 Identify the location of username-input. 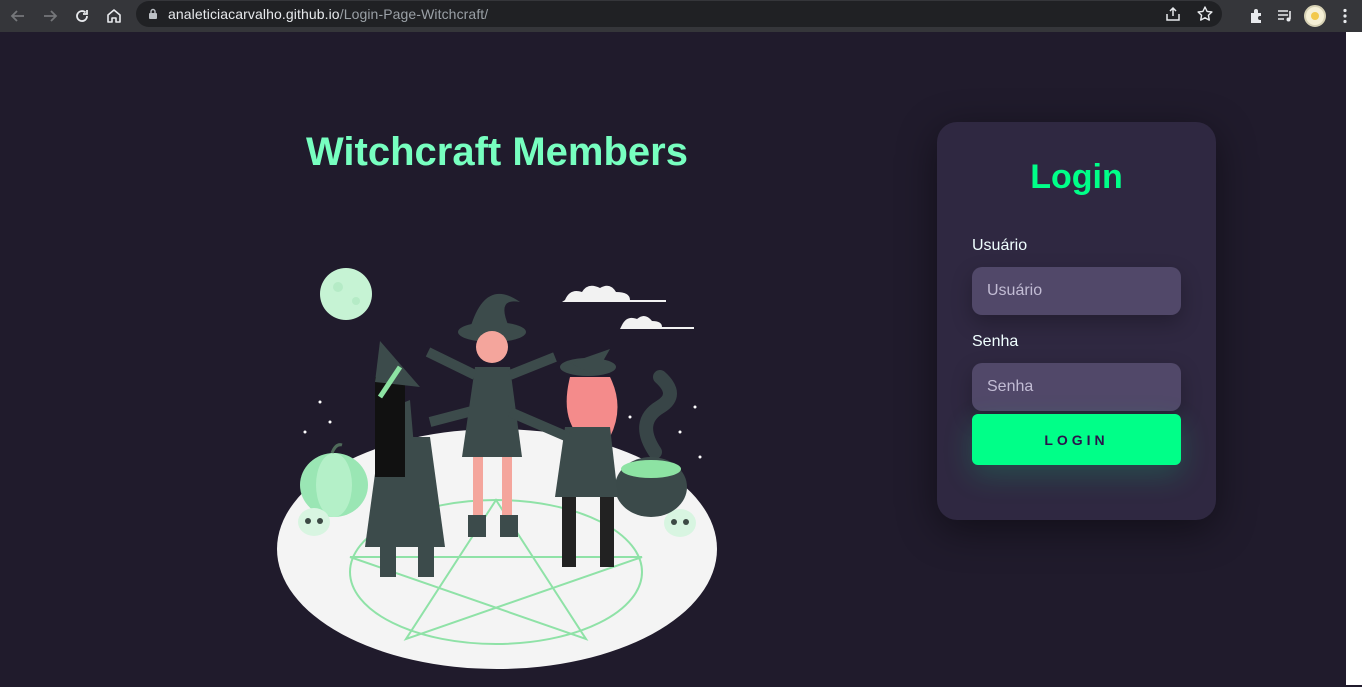
(1076, 291).